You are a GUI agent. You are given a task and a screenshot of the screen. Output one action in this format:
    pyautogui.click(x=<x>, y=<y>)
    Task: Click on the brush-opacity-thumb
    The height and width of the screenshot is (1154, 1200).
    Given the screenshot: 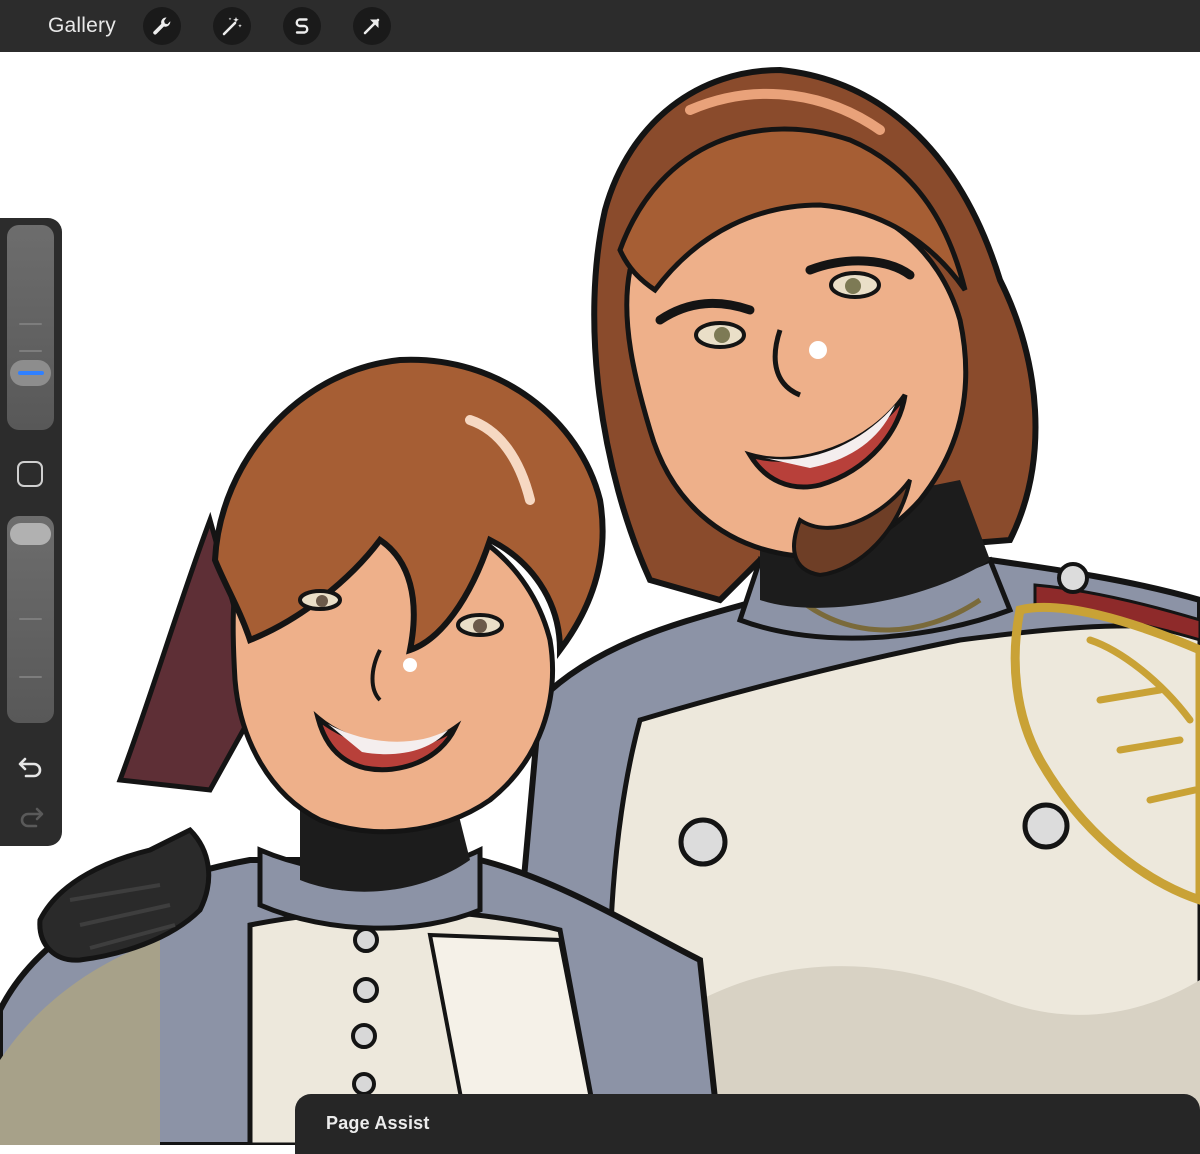 What is the action you would take?
    pyautogui.click(x=30, y=534)
    